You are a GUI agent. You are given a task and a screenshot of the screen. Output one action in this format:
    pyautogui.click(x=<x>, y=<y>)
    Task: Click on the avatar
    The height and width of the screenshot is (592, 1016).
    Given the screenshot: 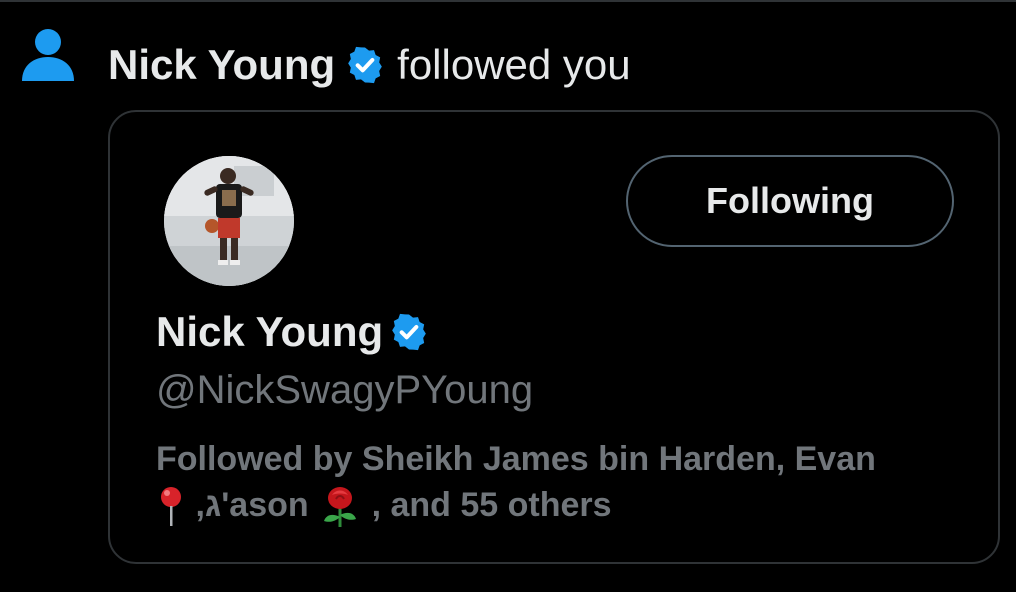 What is the action you would take?
    pyautogui.click(x=229, y=221)
    